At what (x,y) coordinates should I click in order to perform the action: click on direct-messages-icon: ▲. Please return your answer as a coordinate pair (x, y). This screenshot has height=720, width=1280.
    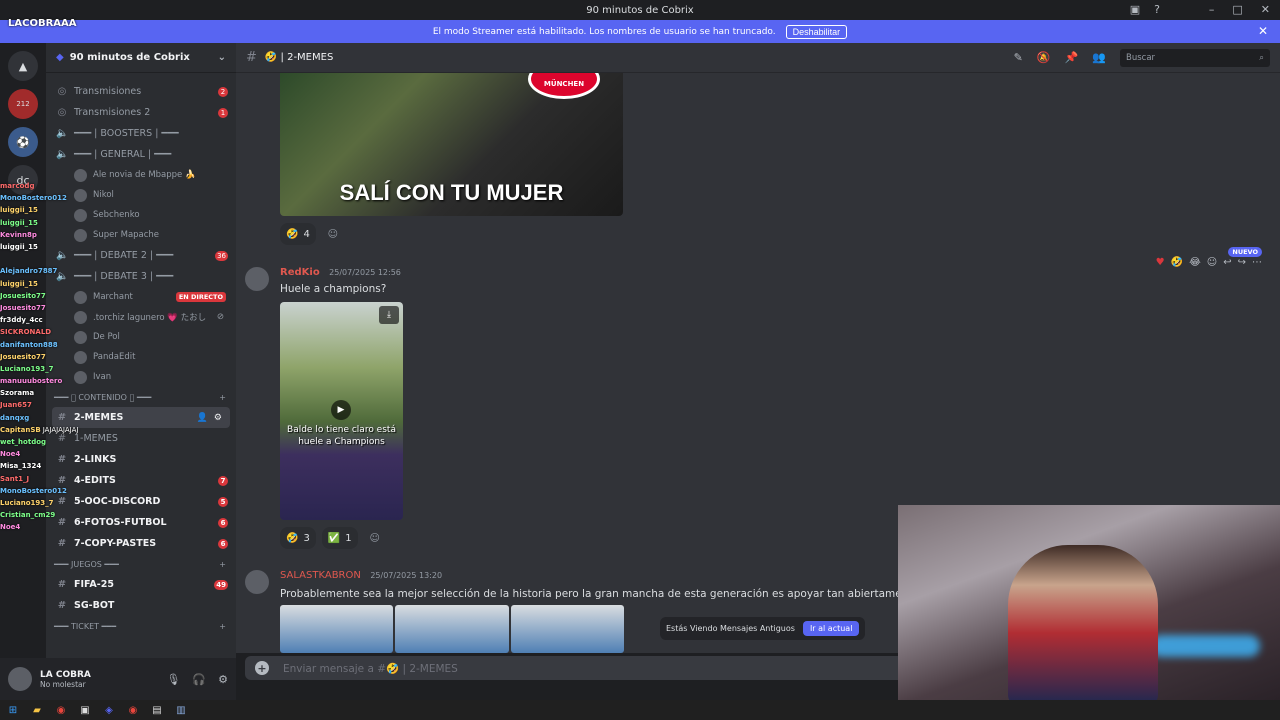
    Looking at the image, I should click on (23, 66).